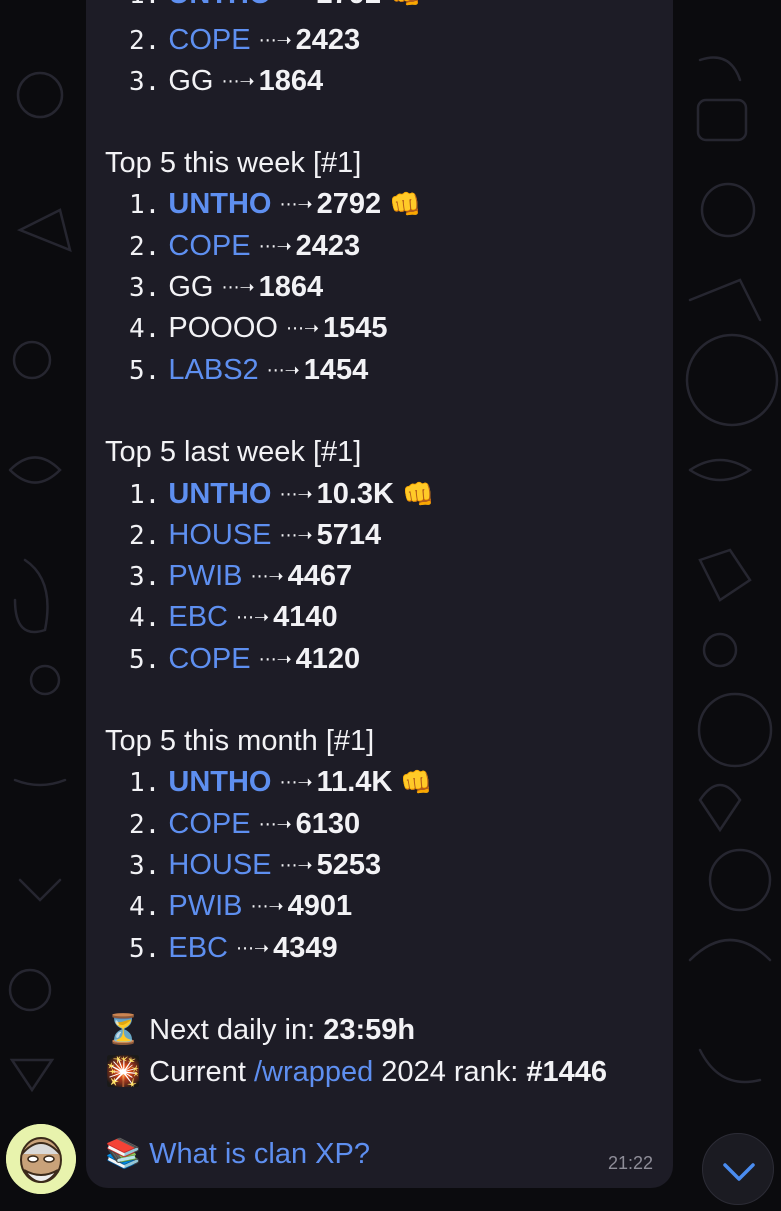  I want to click on list-item: 1. UNTHO ⋯➝ 11.4K 👊, so click(281, 782).